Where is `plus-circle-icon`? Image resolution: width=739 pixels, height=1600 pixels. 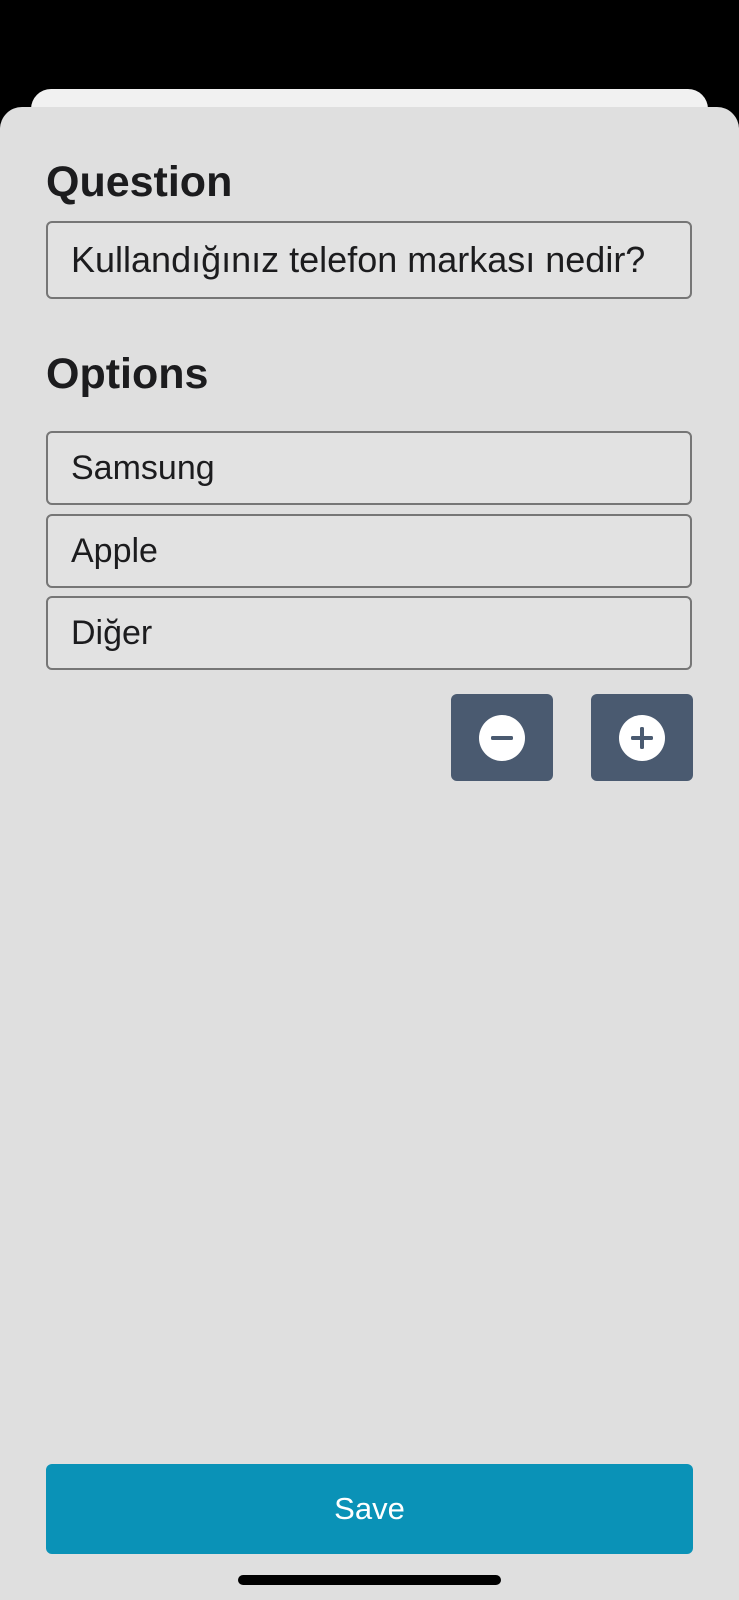
plus-circle-icon is located at coordinates (642, 737).